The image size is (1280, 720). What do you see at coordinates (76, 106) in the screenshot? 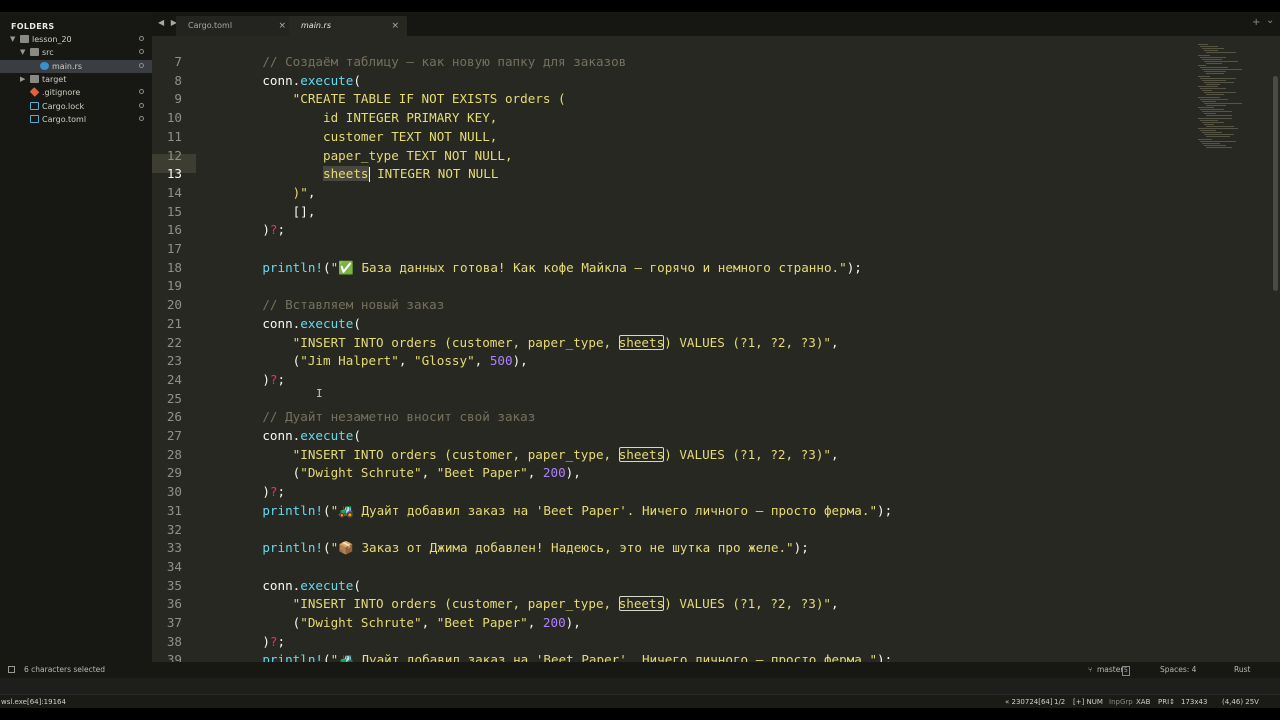
I see `sidebar-item-cargo-lock: Cargo.lock` at bounding box center [76, 106].